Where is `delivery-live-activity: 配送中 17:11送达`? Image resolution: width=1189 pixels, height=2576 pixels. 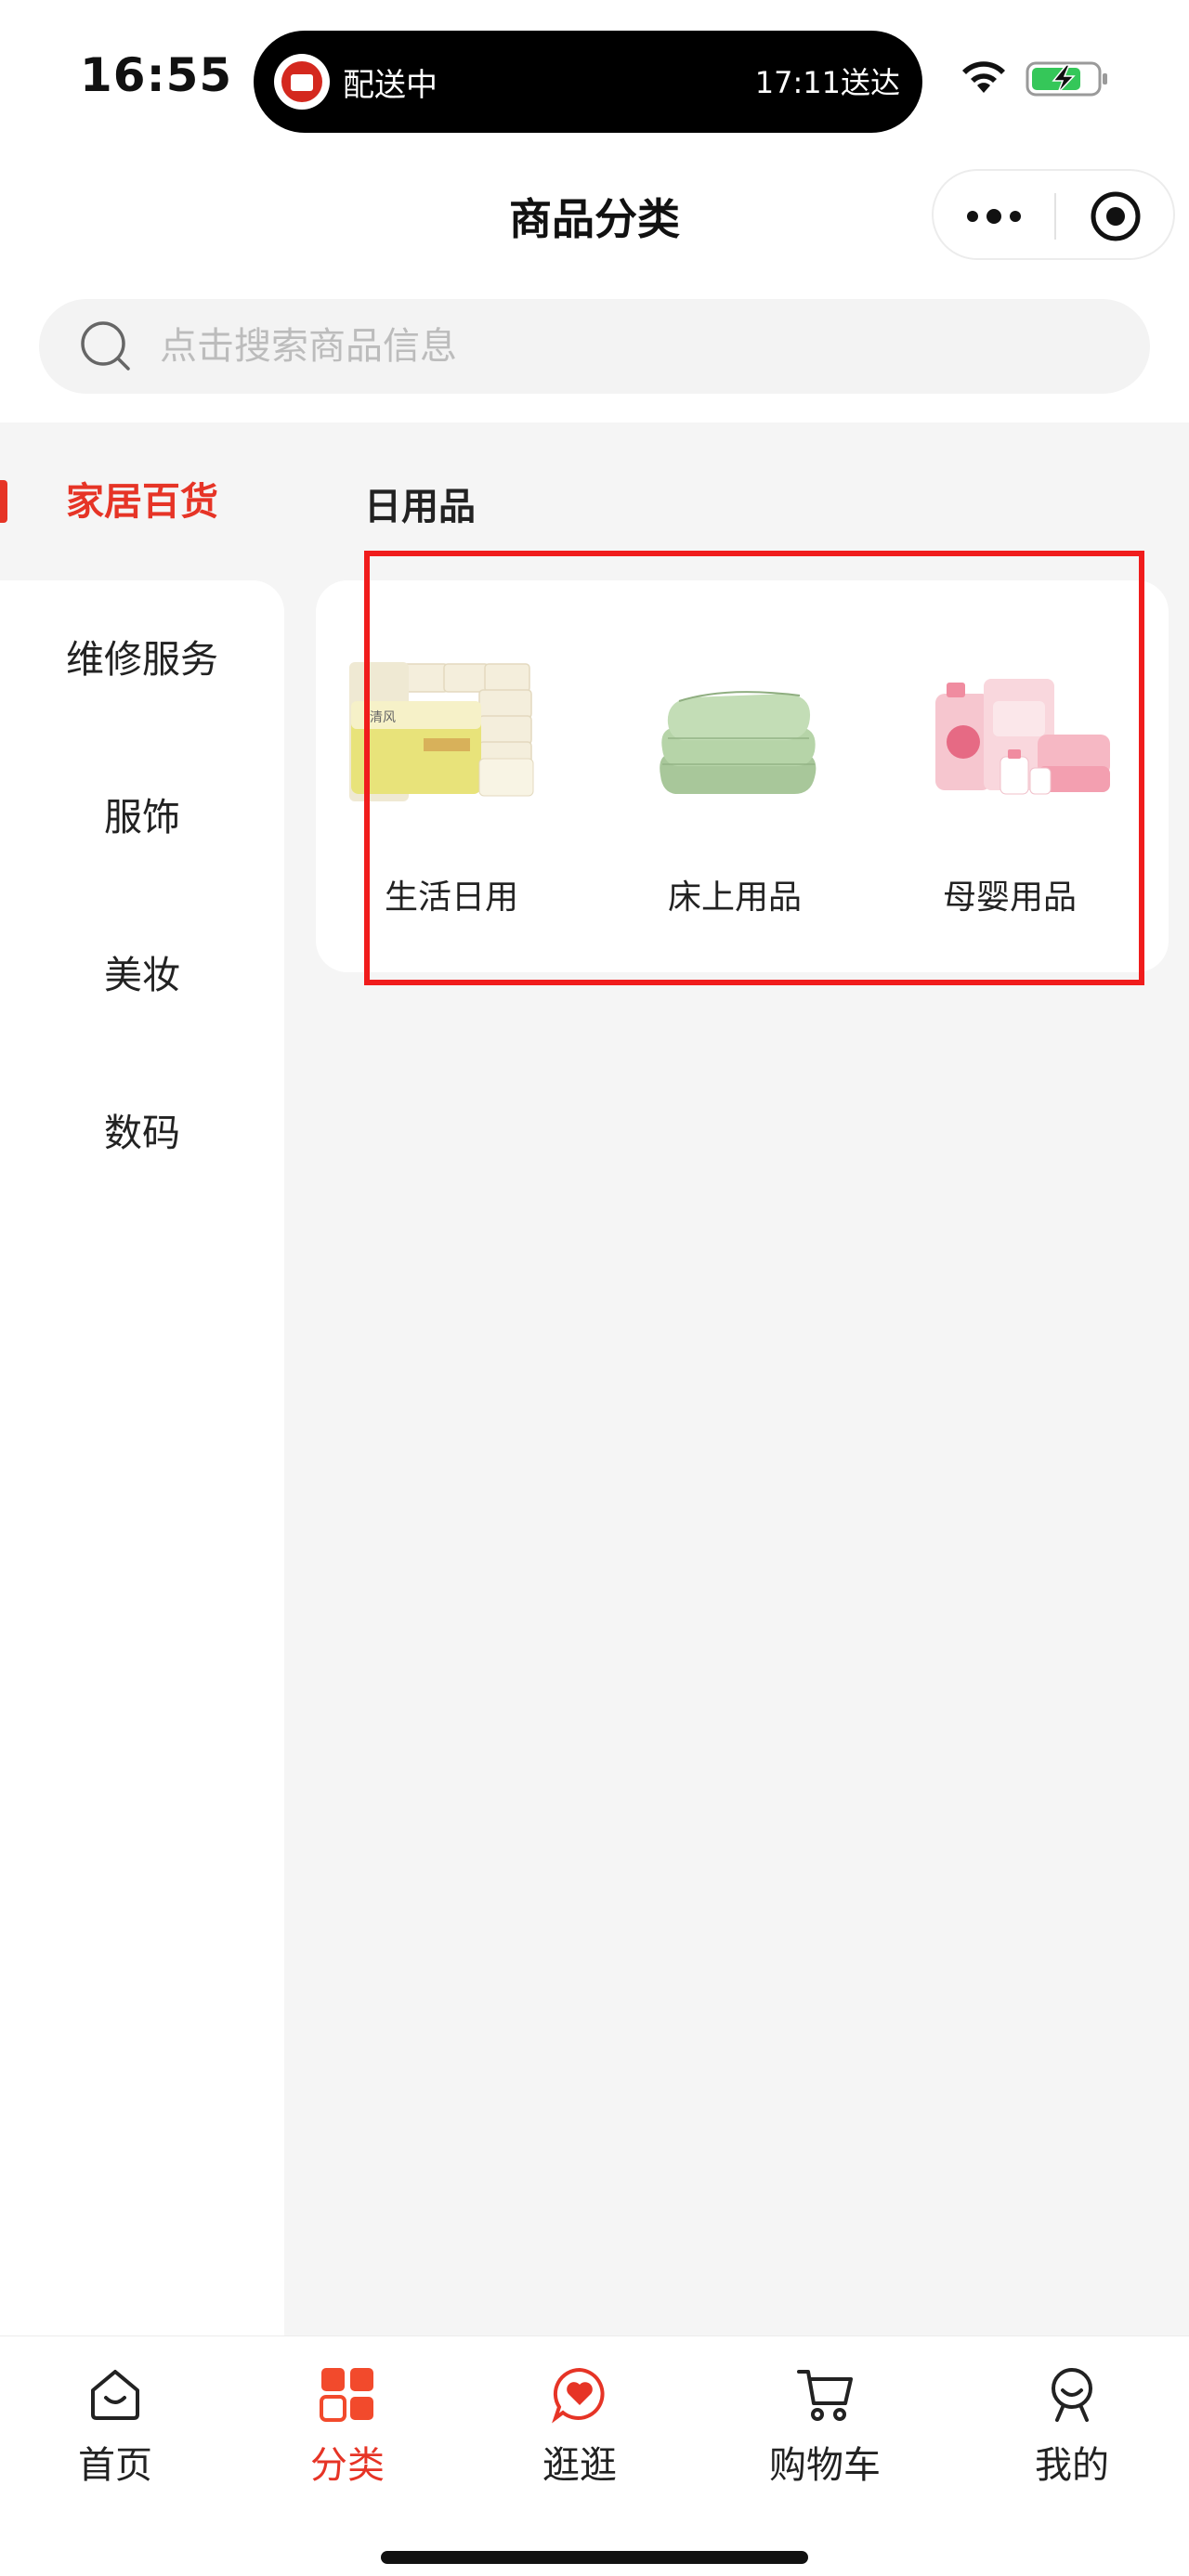
delivery-live-activity: 配送中 17:11送达 is located at coordinates (588, 82).